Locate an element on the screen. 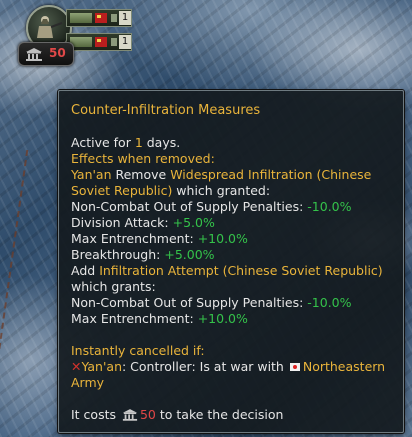 This screenshot has height=437, width=412. cancel-condition-2: Army is located at coordinates (88, 382).